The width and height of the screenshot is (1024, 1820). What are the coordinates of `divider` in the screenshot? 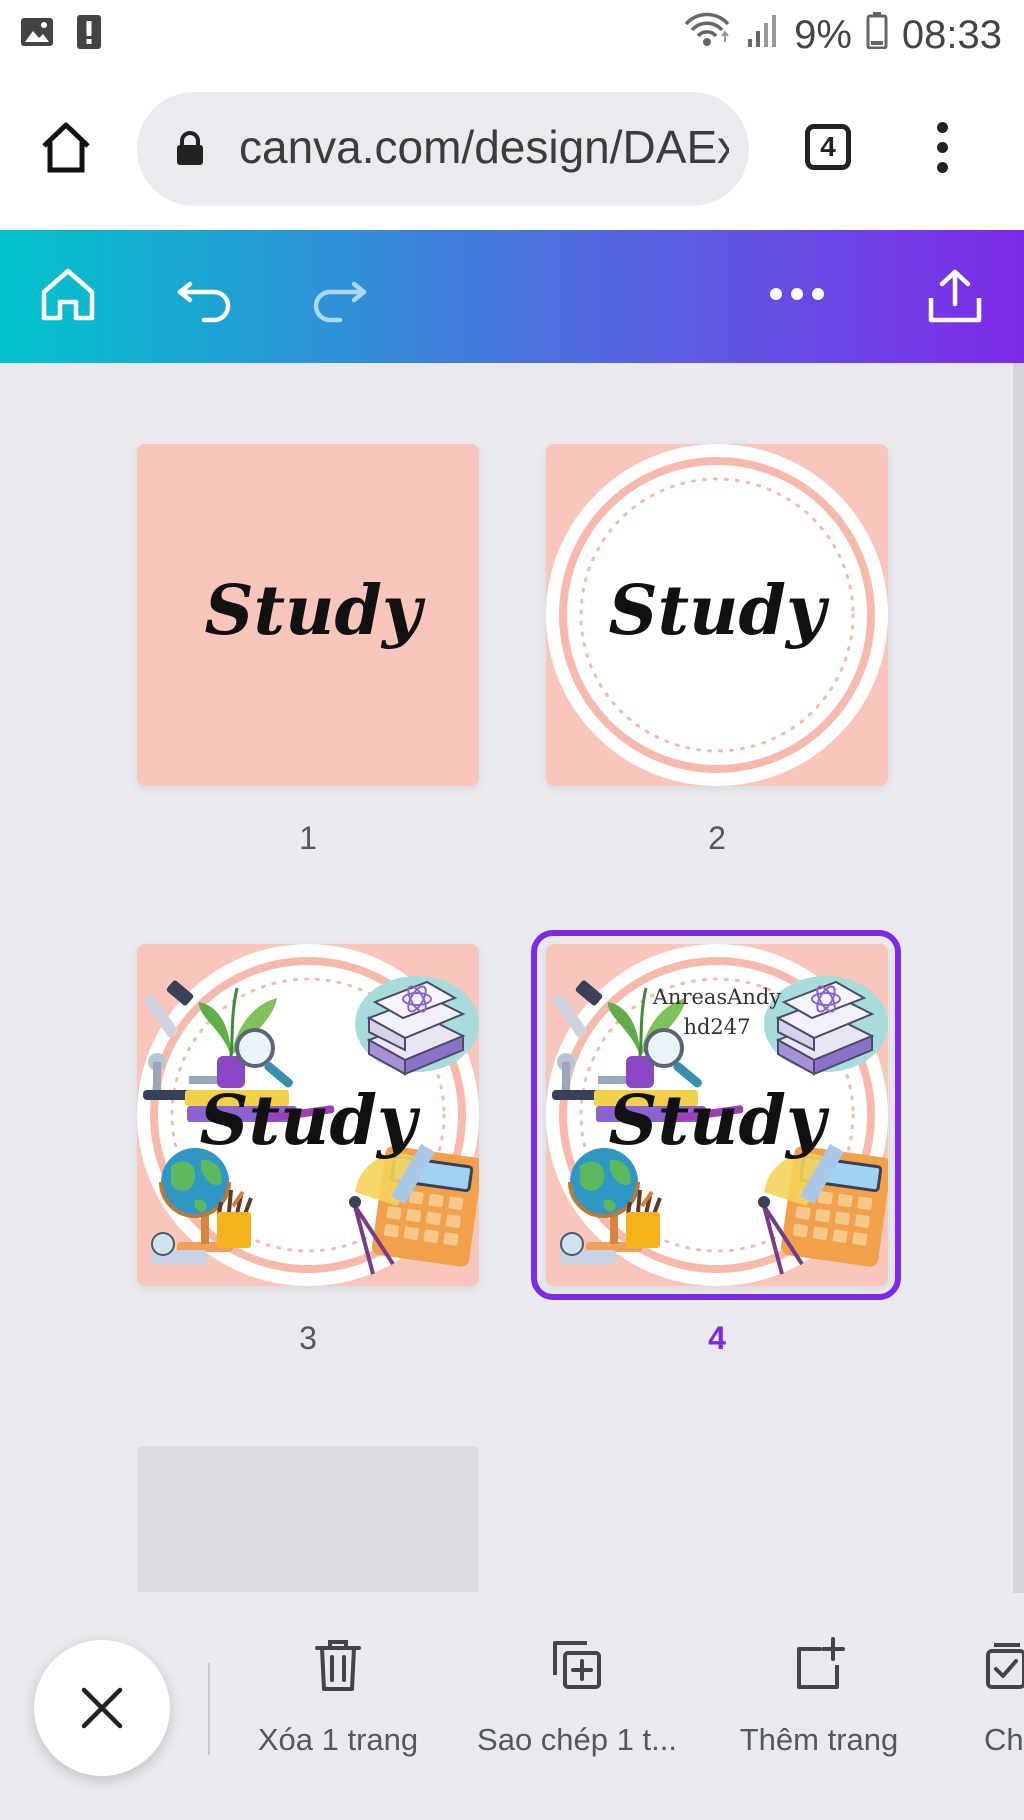 It's located at (209, 1709).